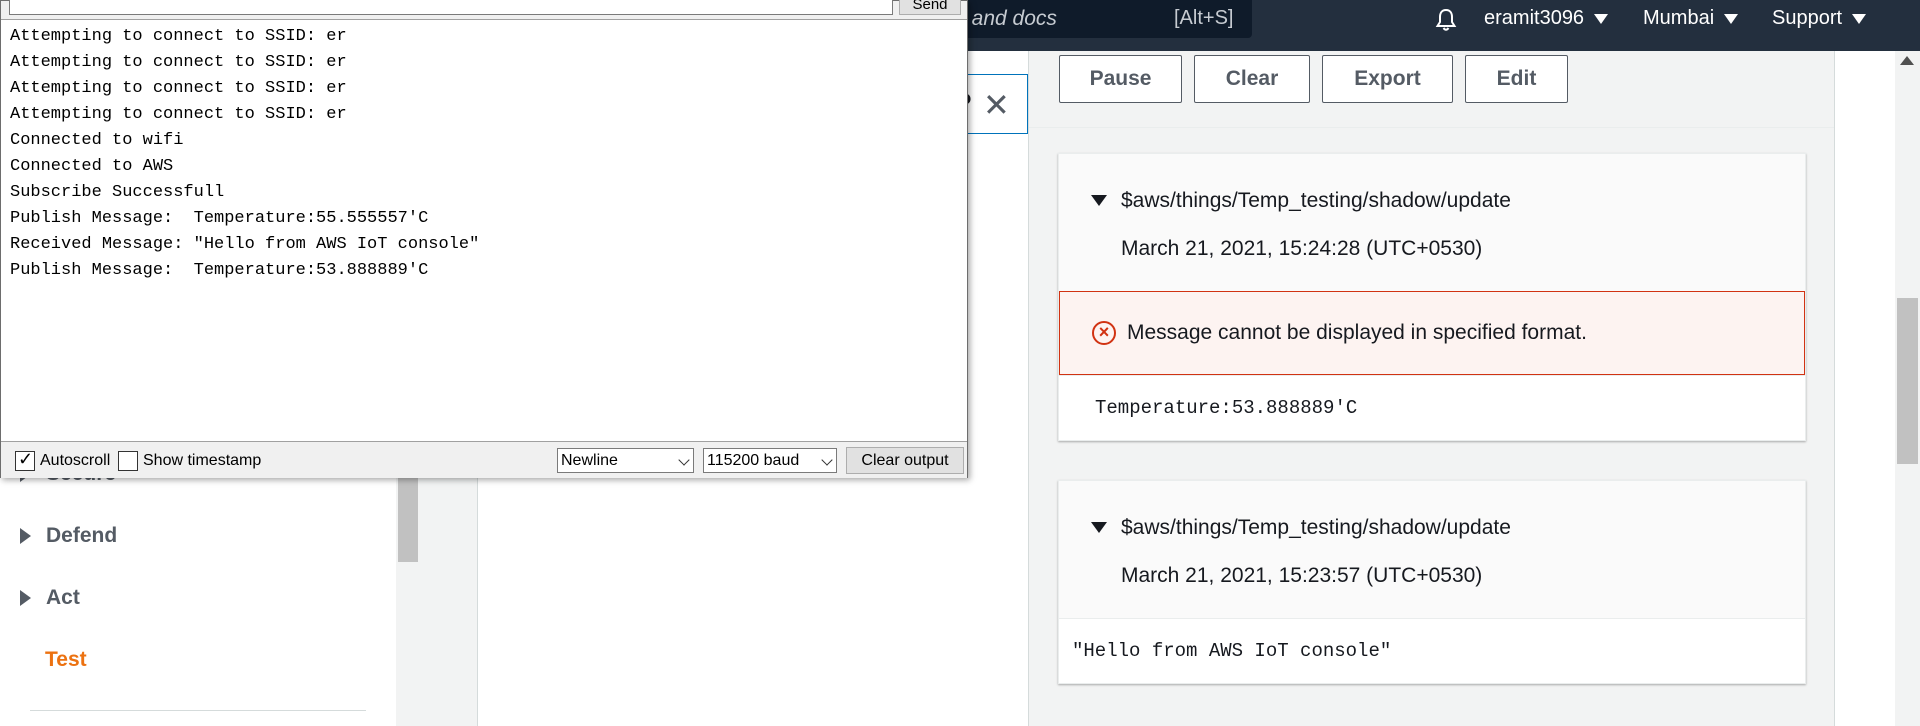 This screenshot has width=1920, height=726. What do you see at coordinates (1432, 407) in the screenshot?
I see `message-body: Temperature:53.888889'C` at bounding box center [1432, 407].